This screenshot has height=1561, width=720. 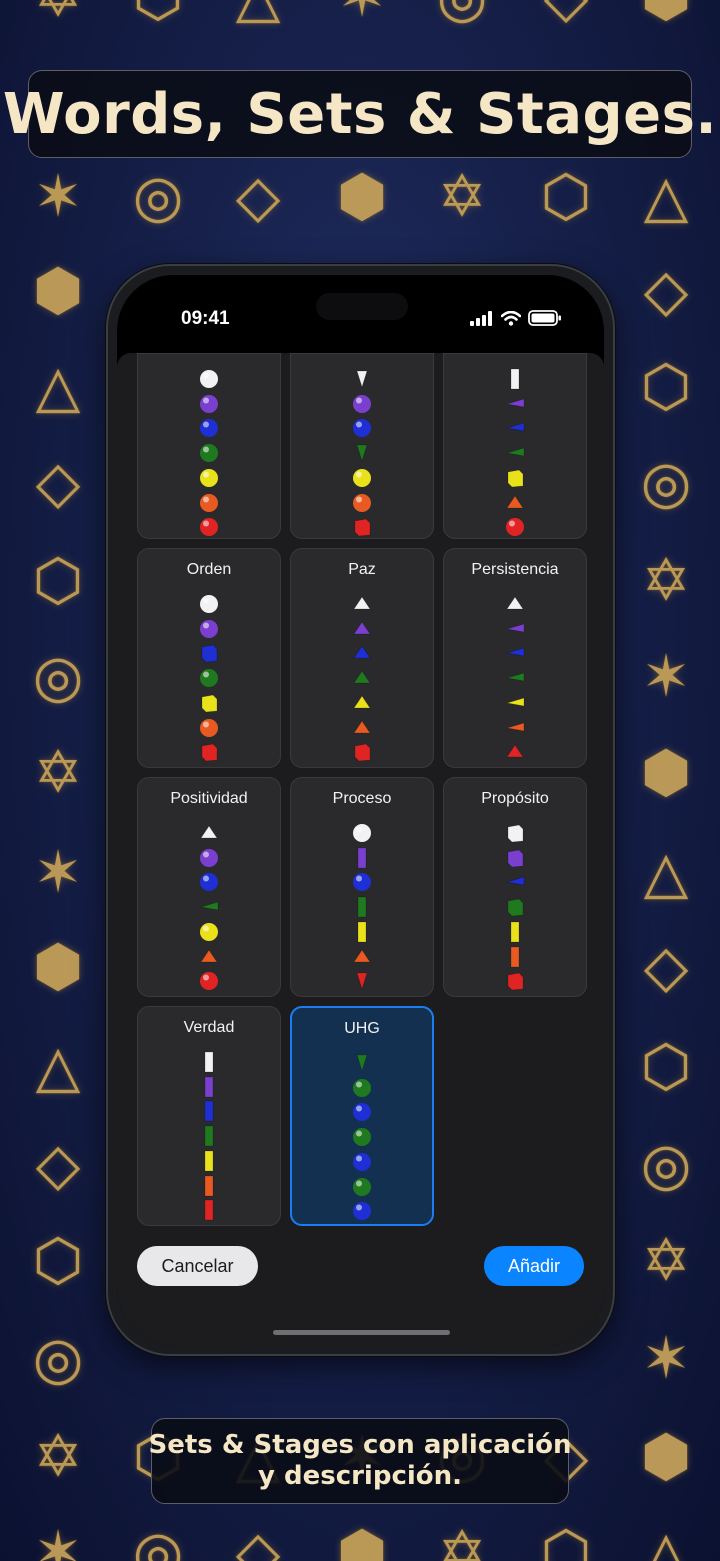 What do you see at coordinates (362, 658) in the screenshot?
I see `set-card: Paz` at bounding box center [362, 658].